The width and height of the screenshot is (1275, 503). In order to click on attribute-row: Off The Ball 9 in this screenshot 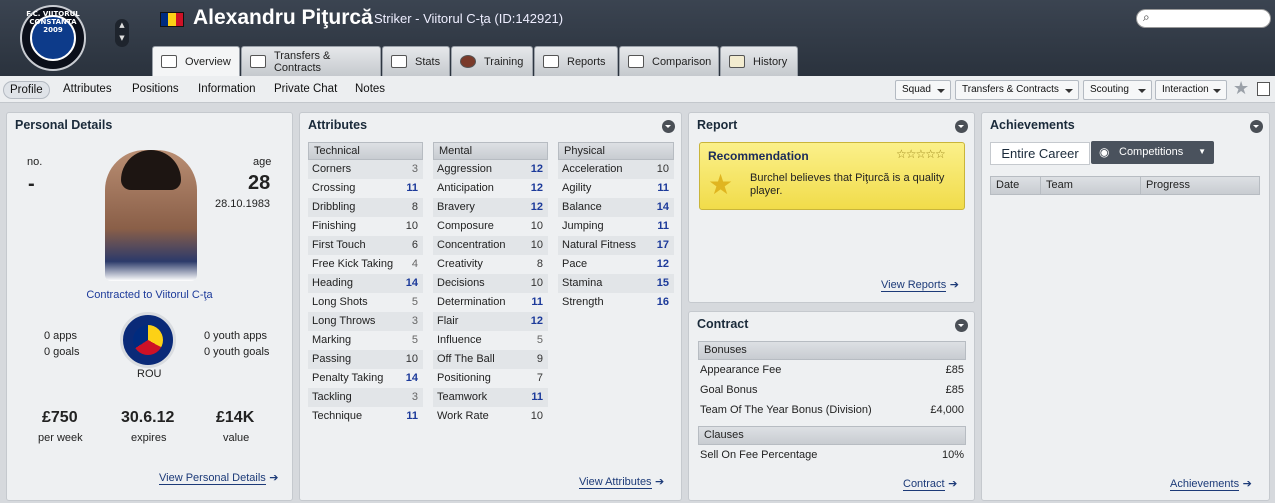, I will do `click(490, 359)`.